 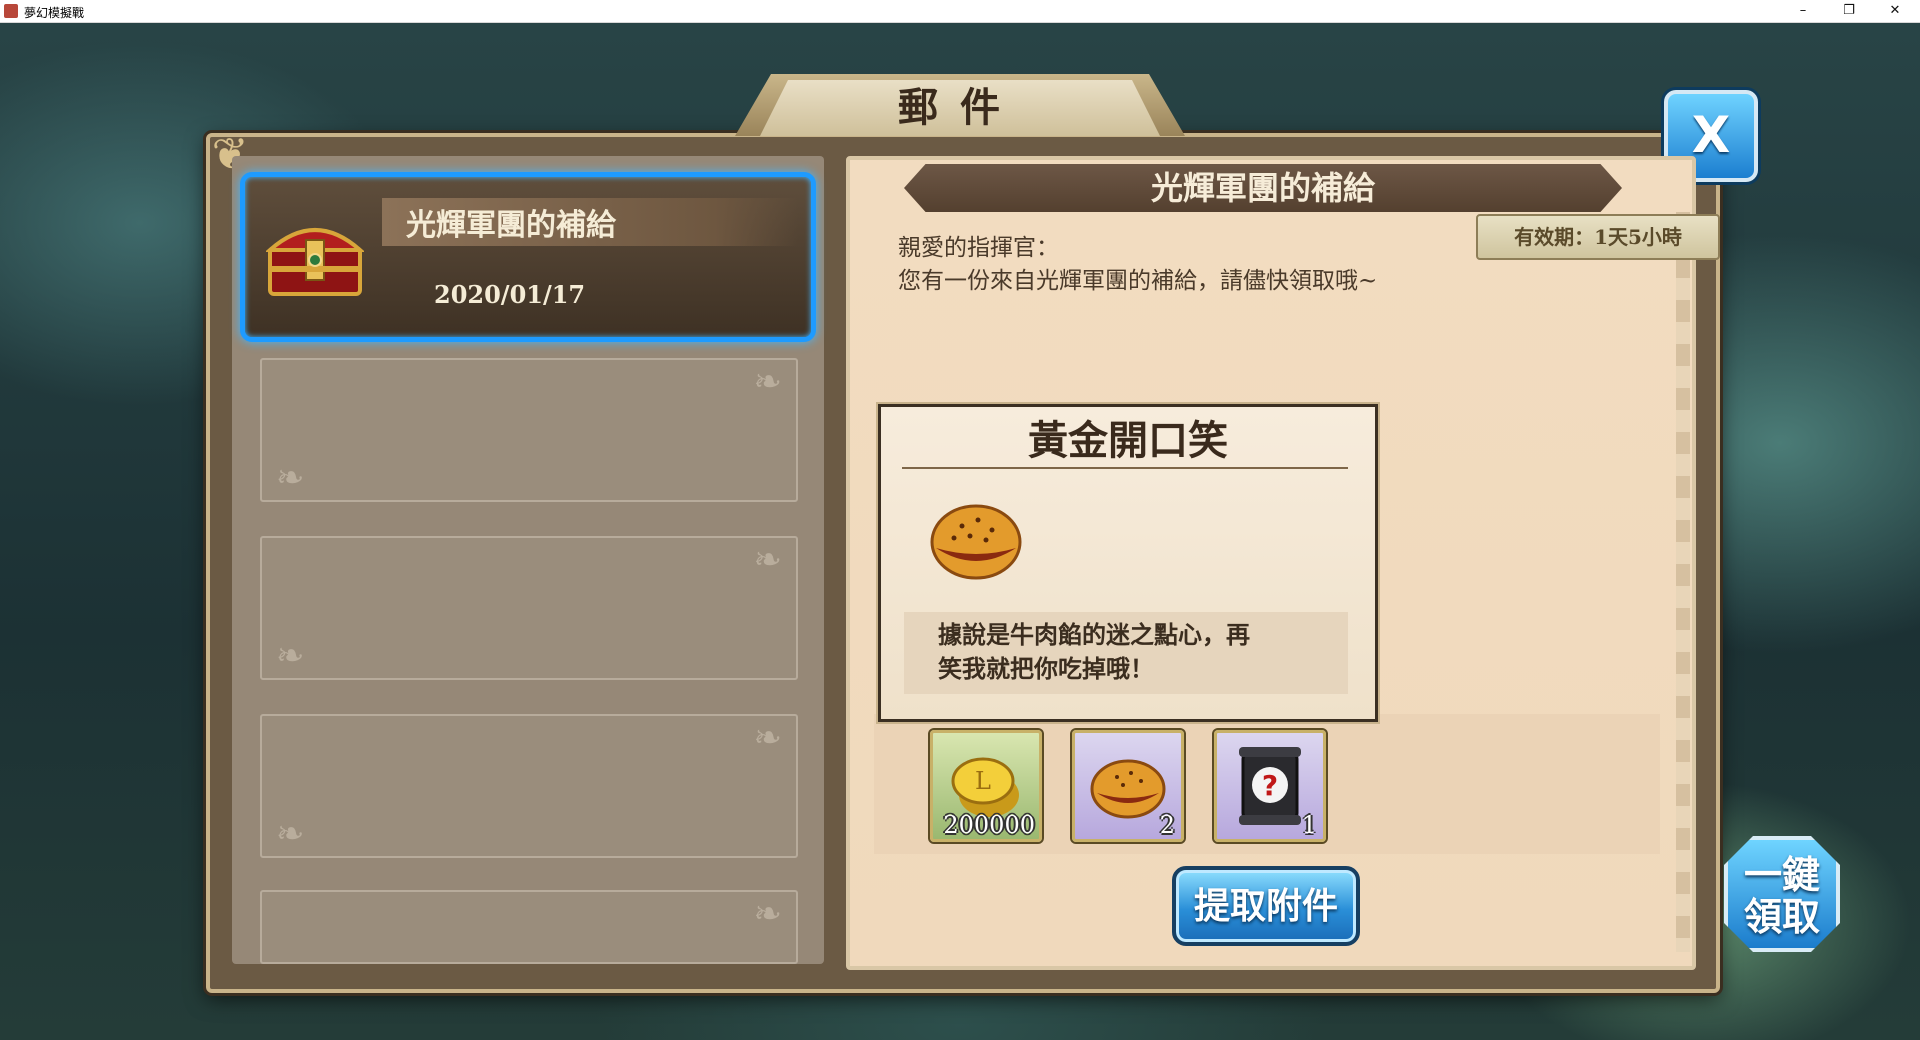 What do you see at coordinates (510, 294) in the screenshot?
I see `mail-item-date: 2020/01/17` at bounding box center [510, 294].